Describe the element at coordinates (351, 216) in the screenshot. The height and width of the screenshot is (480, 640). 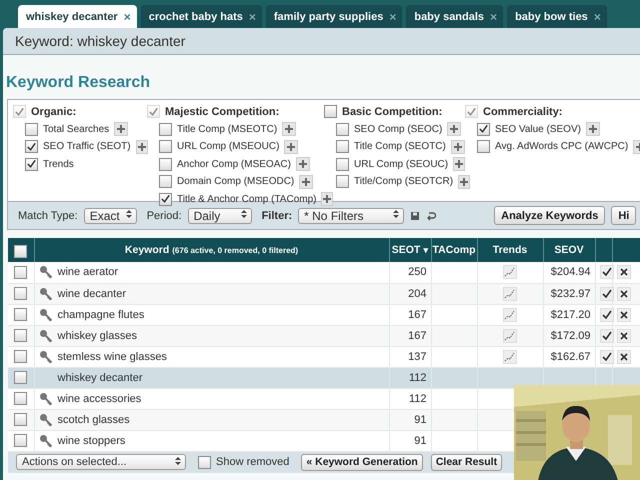
I see `filter-select: * No Filters` at that location.